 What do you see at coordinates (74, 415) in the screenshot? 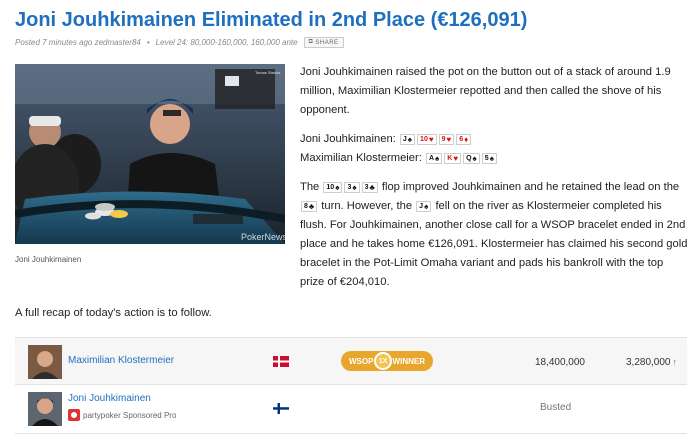
I see `partypoker-logo-icon` at bounding box center [74, 415].